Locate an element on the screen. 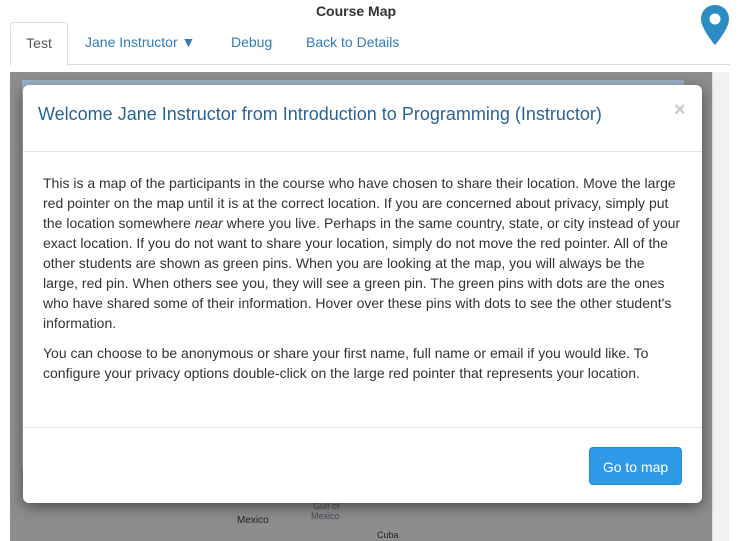 The width and height of the screenshot is (743, 541). near-emphasis: near is located at coordinates (208, 223).